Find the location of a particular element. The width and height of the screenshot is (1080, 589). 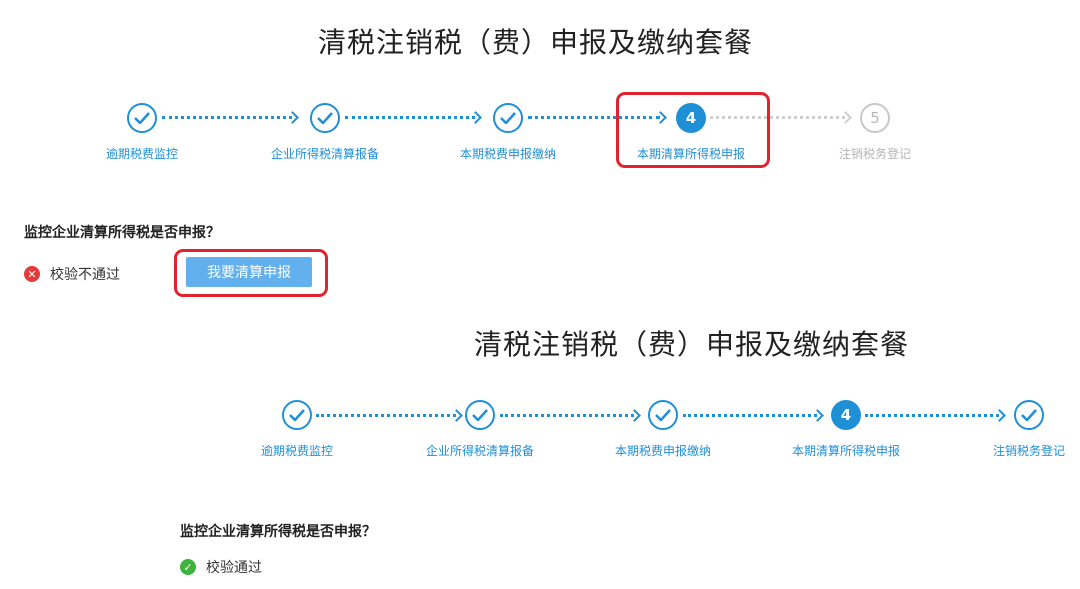

check-icon: ✓ is located at coordinates (188, 567).